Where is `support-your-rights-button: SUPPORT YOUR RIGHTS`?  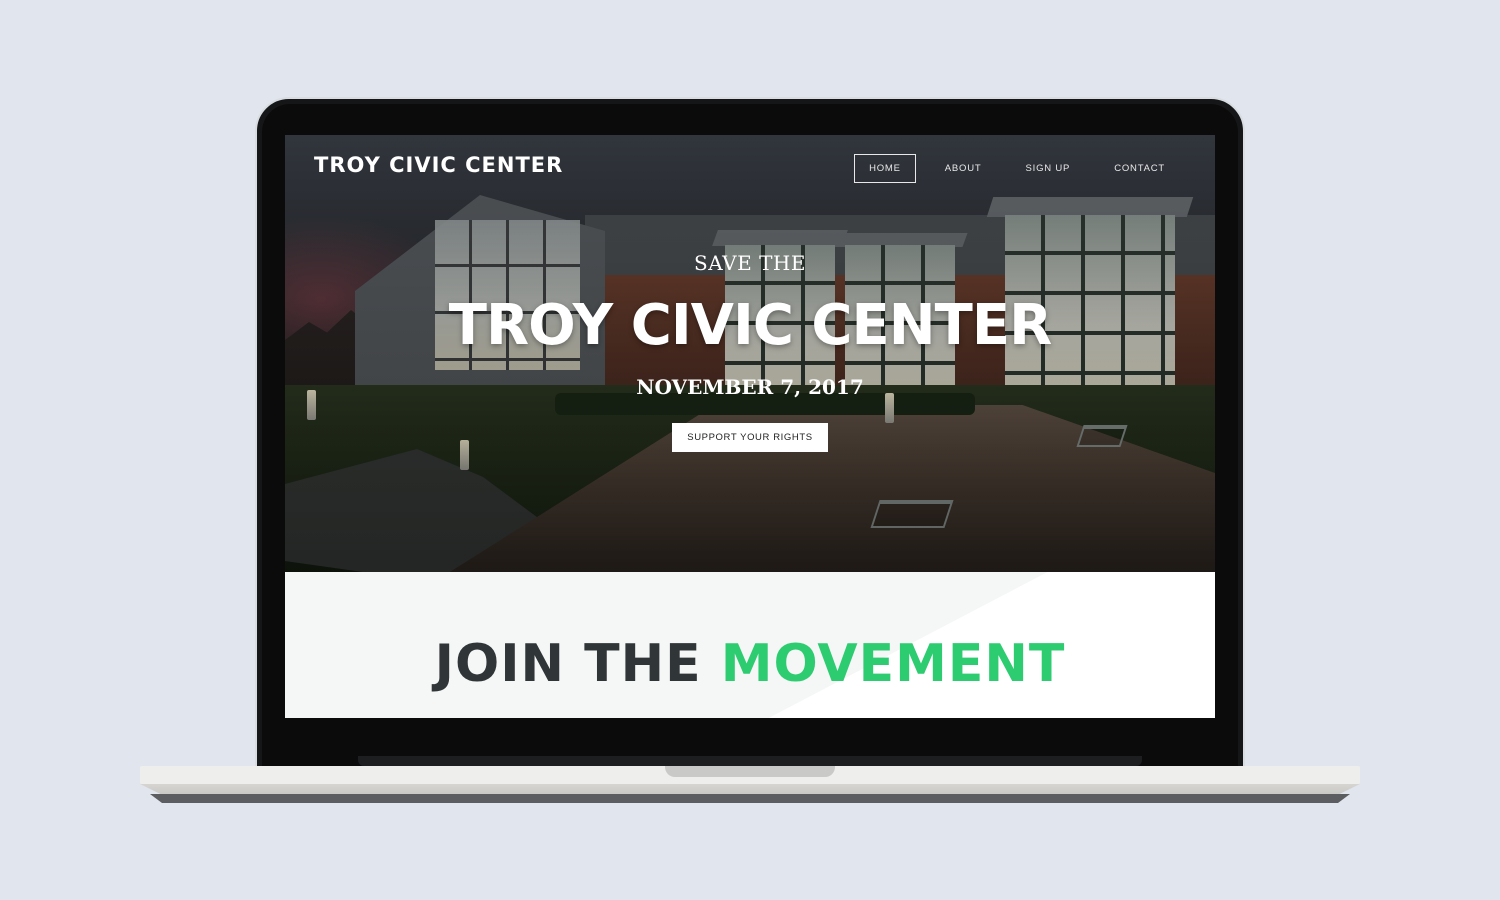 support-your-rights-button: SUPPORT YOUR RIGHTS is located at coordinates (750, 437).